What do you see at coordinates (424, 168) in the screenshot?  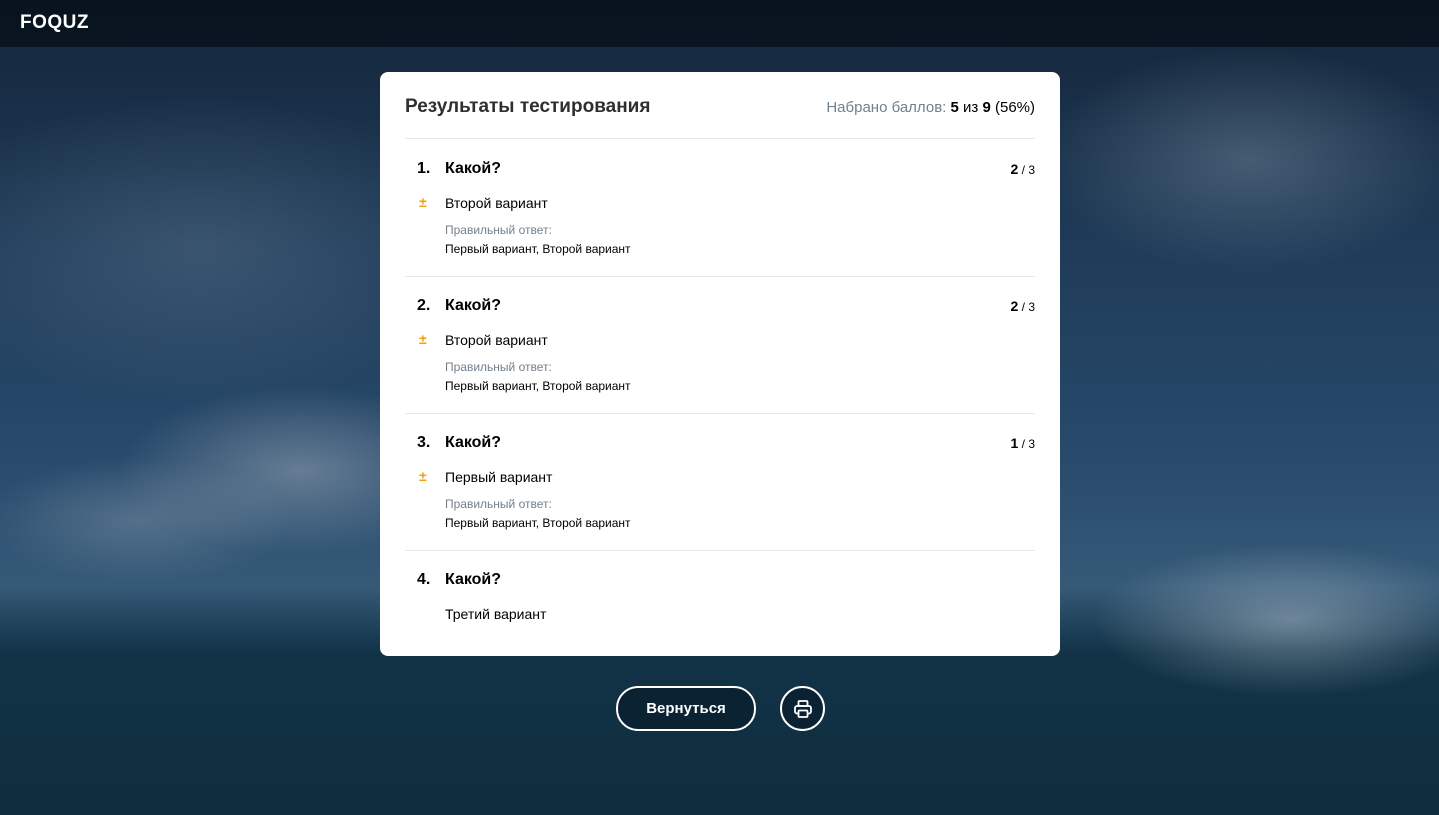 I see `question-number: 1.` at bounding box center [424, 168].